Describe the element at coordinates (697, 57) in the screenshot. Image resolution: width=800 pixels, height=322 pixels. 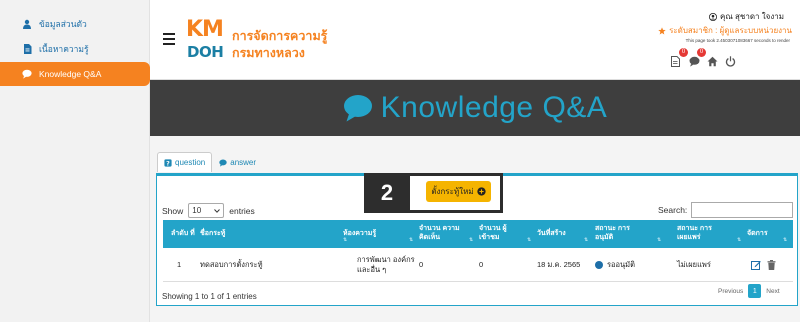
I see `chat-notification-icon: 0` at that location.